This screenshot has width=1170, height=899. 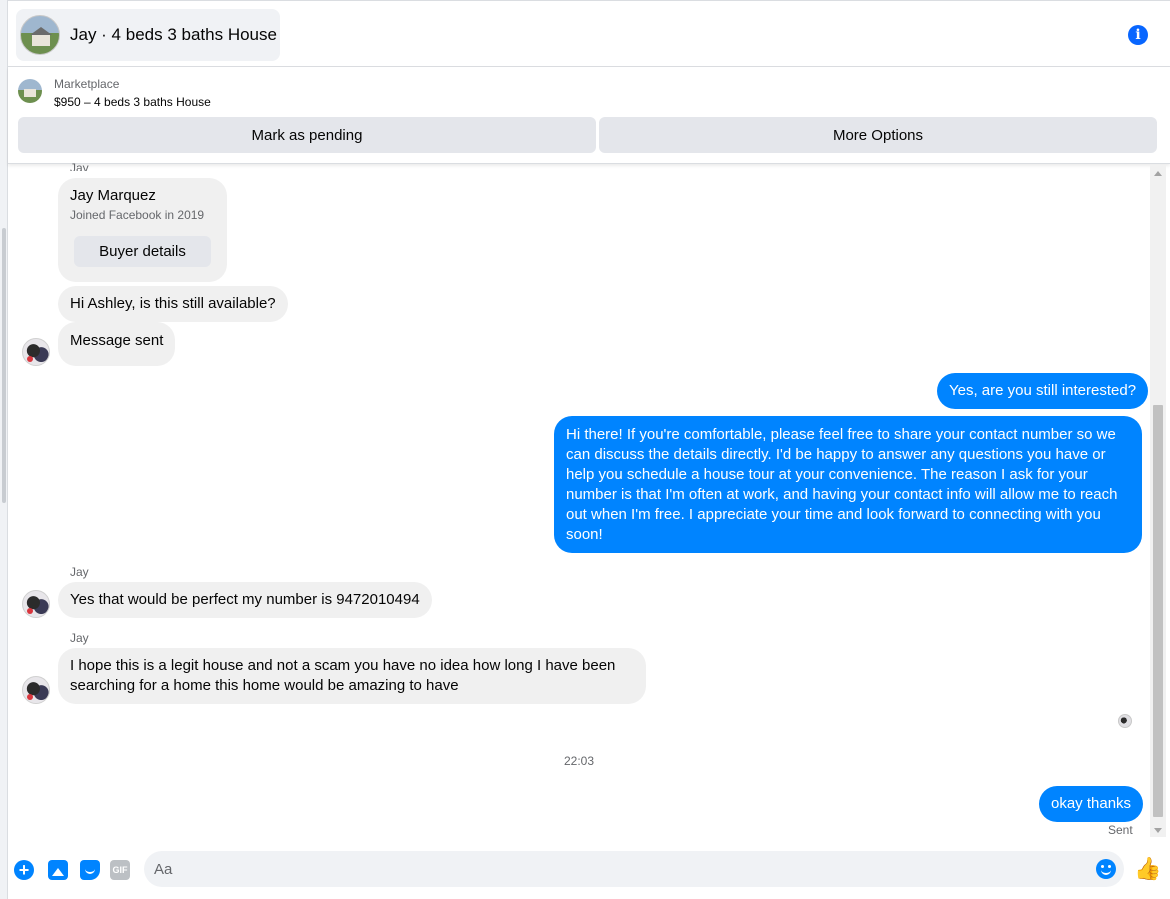 What do you see at coordinates (173, 304) in the screenshot?
I see `message-bubble-incoming: Hi Ashley, is this still available?` at bounding box center [173, 304].